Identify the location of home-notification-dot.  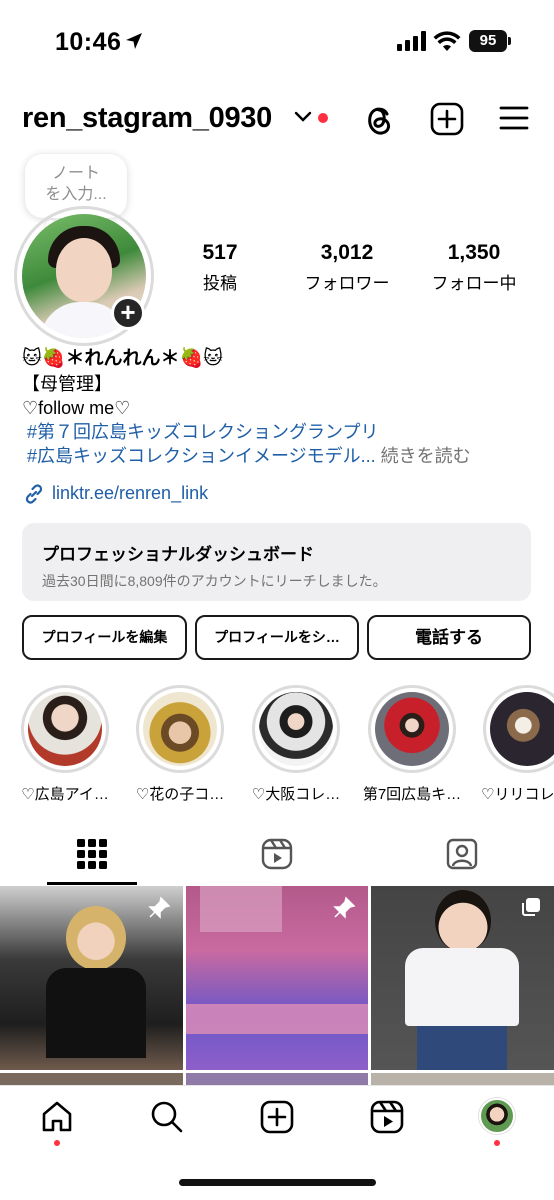
(57, 1143).